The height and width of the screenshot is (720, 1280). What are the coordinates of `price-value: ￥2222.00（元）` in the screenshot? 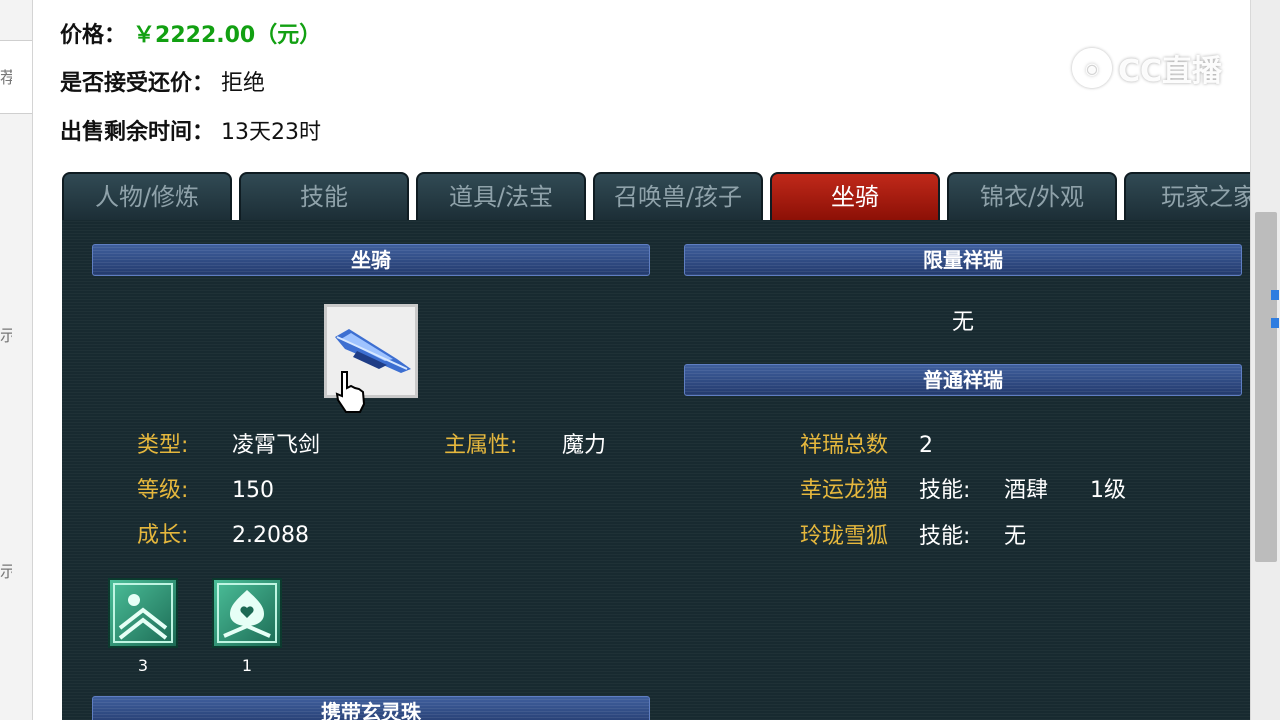 It's located at (227, 35).